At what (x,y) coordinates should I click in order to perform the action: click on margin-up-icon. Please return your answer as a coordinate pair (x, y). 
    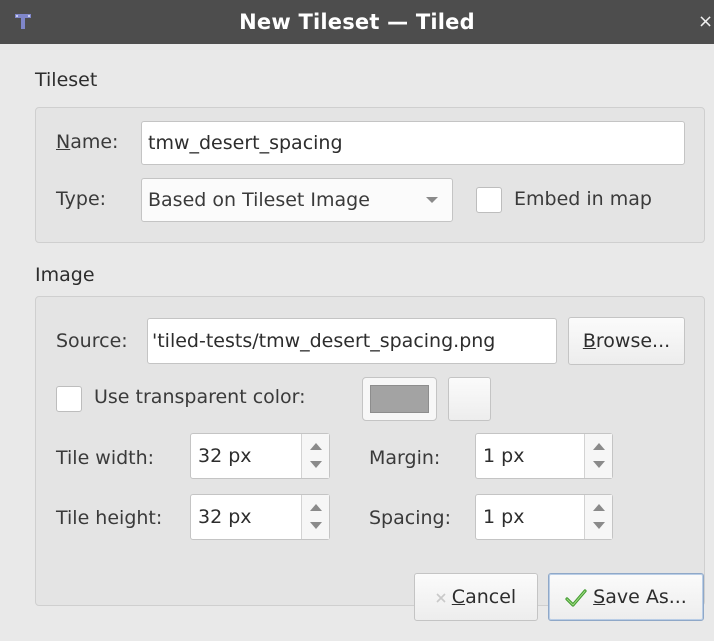
    Looking at the image, I should click on (598, 445).